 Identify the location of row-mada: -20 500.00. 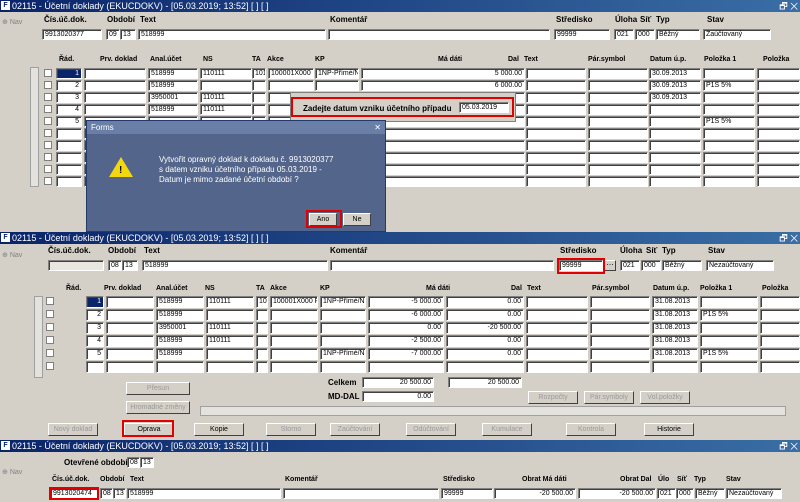
(535, 493).